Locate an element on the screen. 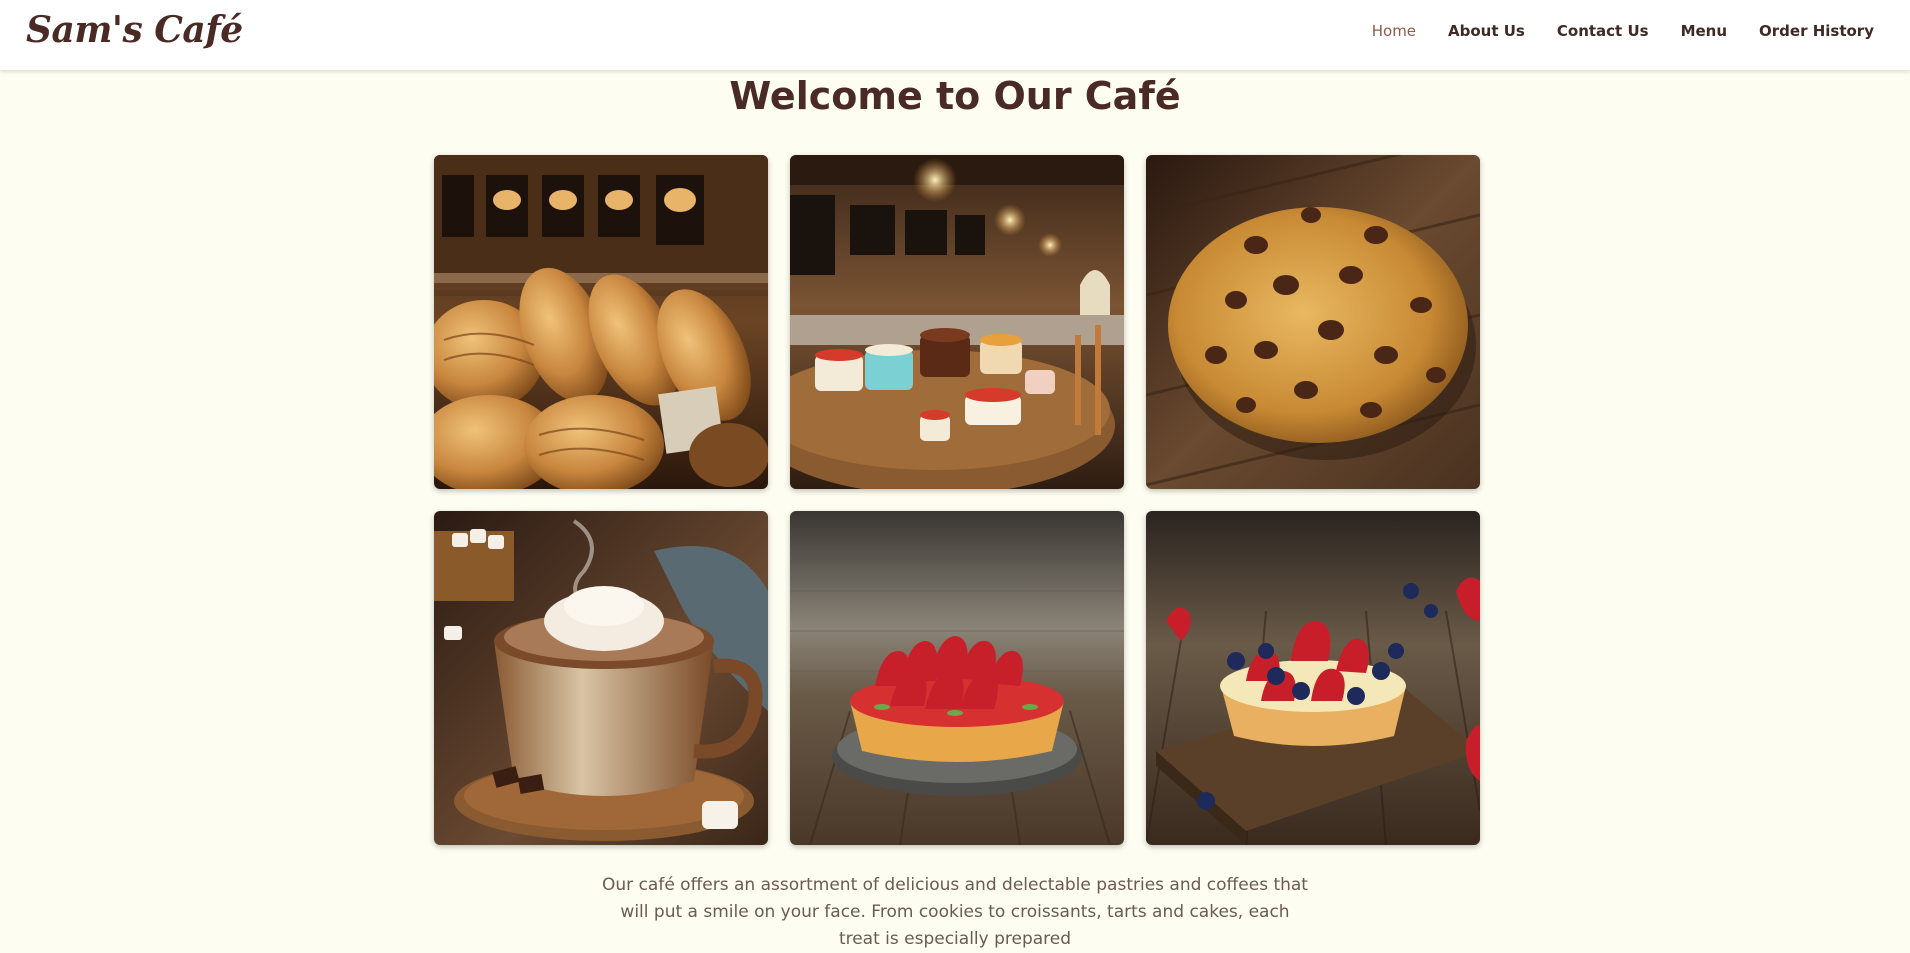 The image size is (1910, 953). gallery-image-bread-bakery is located at coordinates (601, 322).